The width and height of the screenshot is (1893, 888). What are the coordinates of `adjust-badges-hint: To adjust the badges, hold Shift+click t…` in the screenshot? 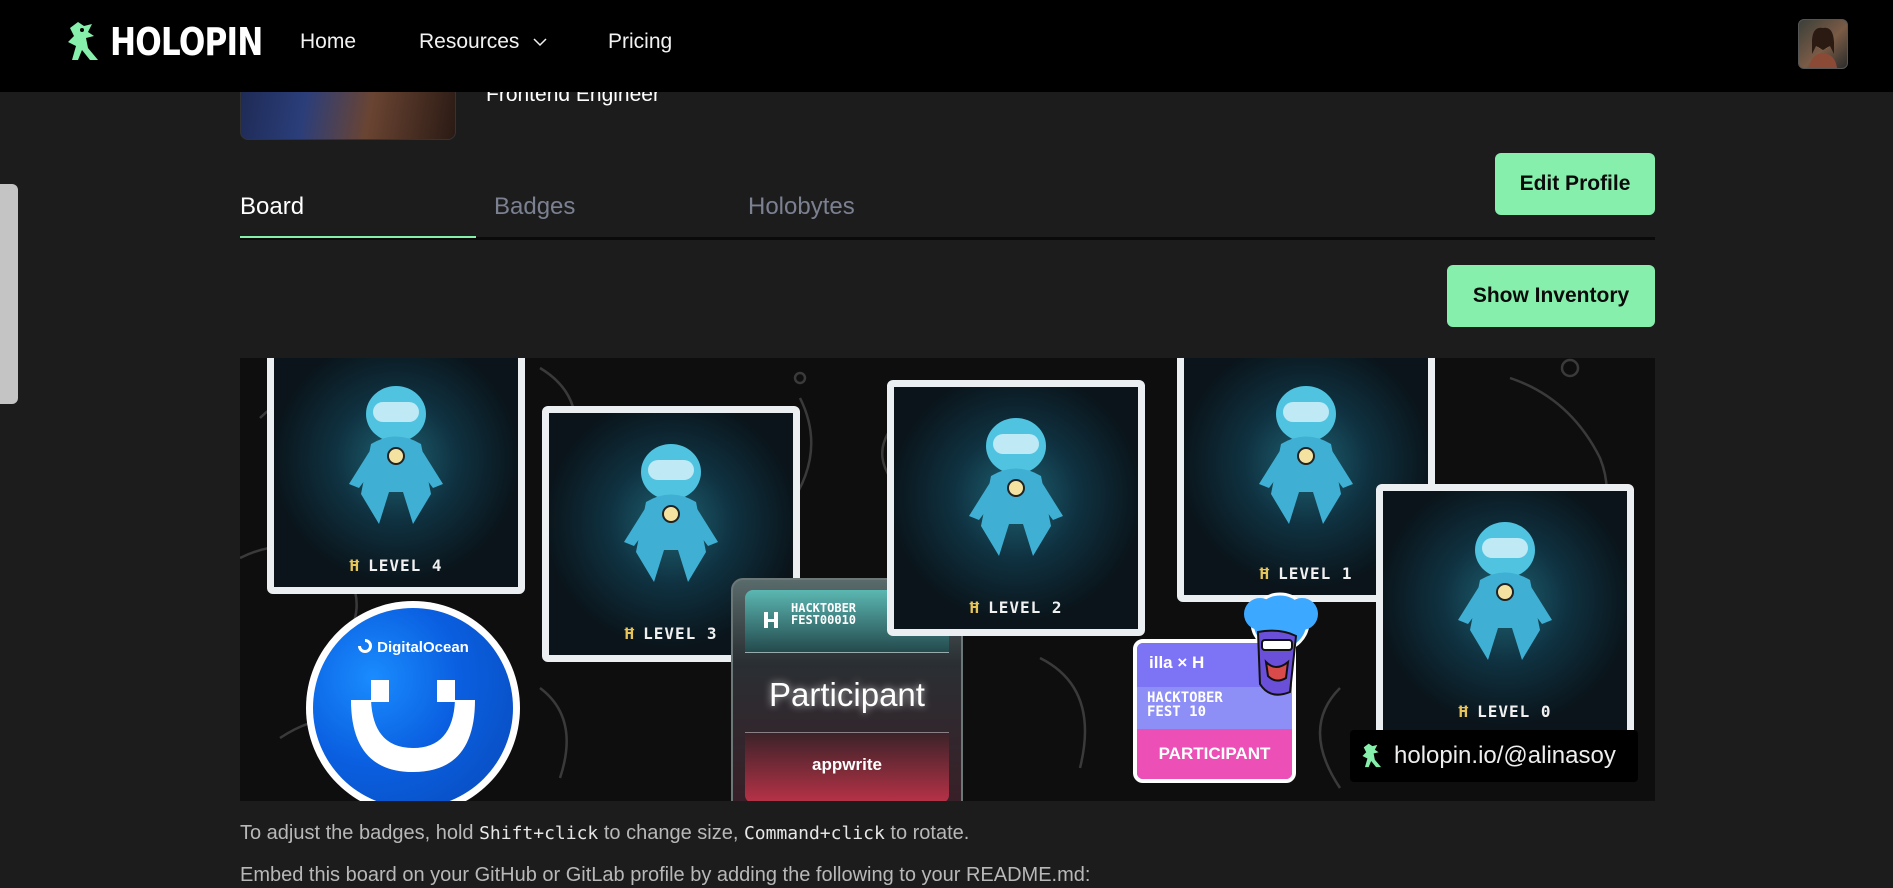 It's located at (604, 833).